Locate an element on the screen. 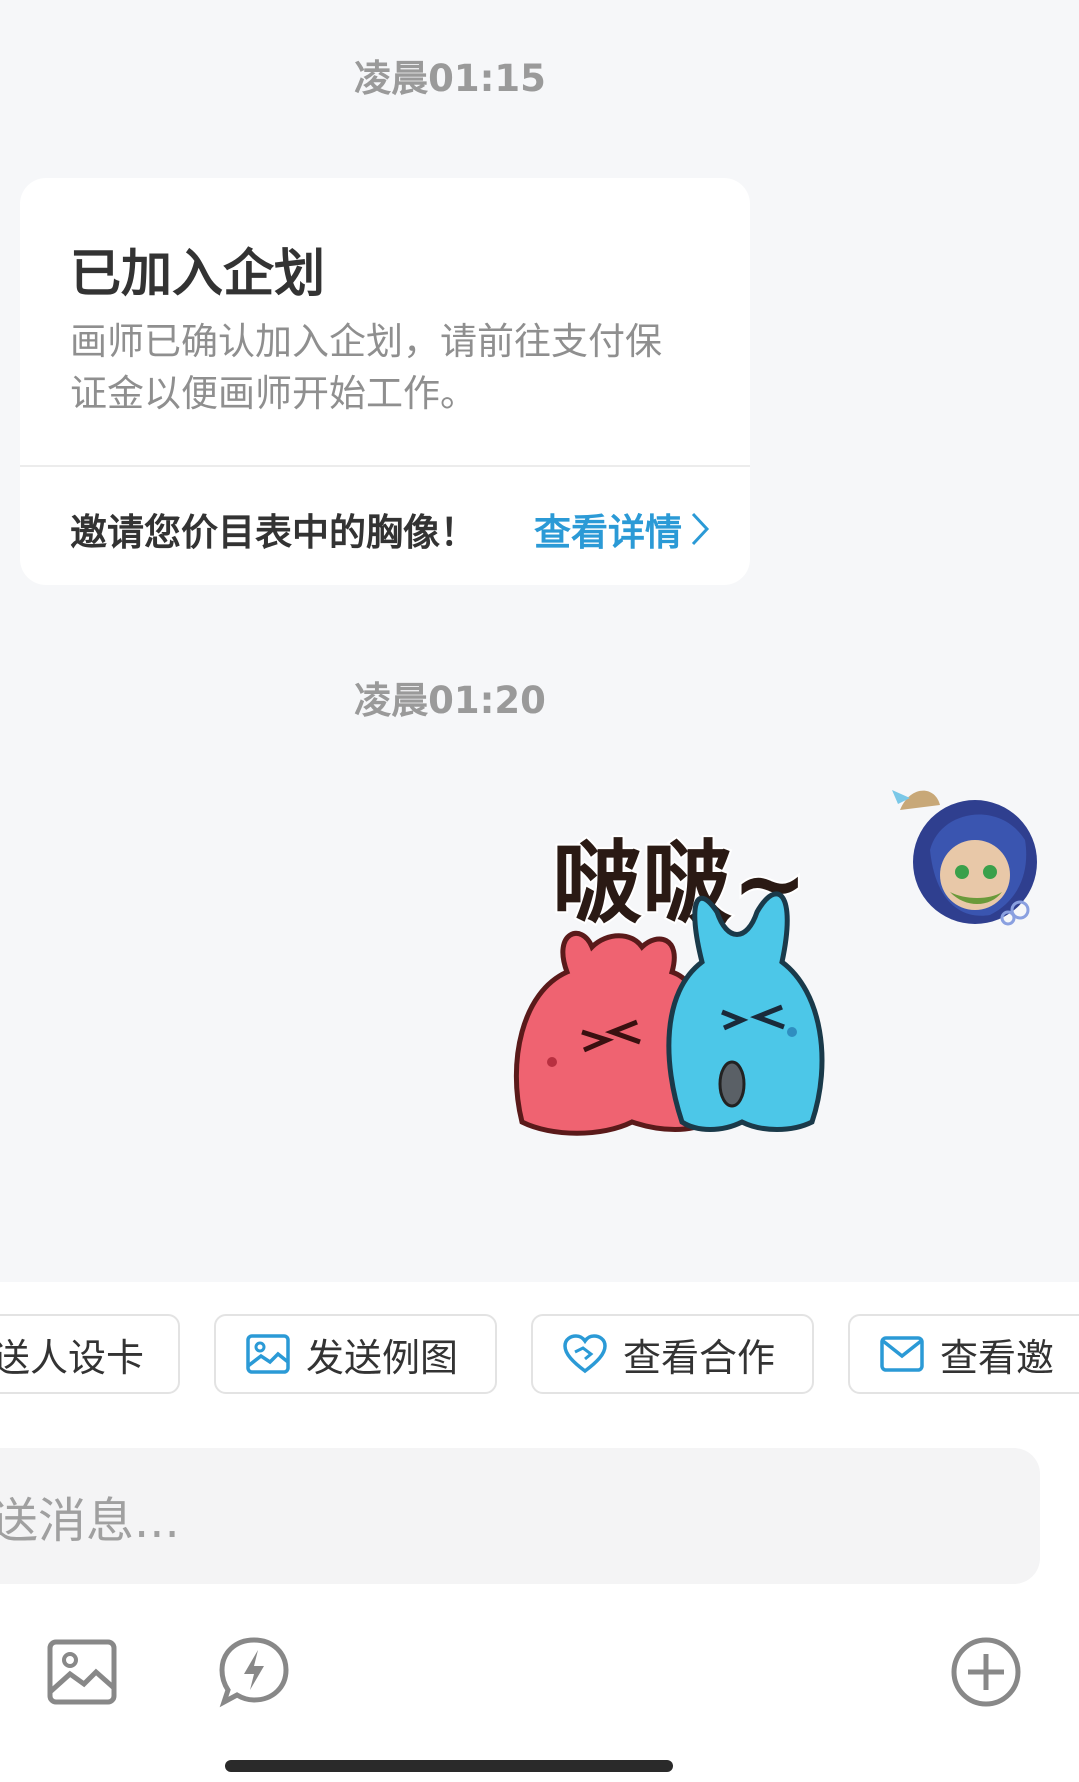 The height and width of the screenshot is (1782, 1079). user-avatar is located at coordinates (972, 862).